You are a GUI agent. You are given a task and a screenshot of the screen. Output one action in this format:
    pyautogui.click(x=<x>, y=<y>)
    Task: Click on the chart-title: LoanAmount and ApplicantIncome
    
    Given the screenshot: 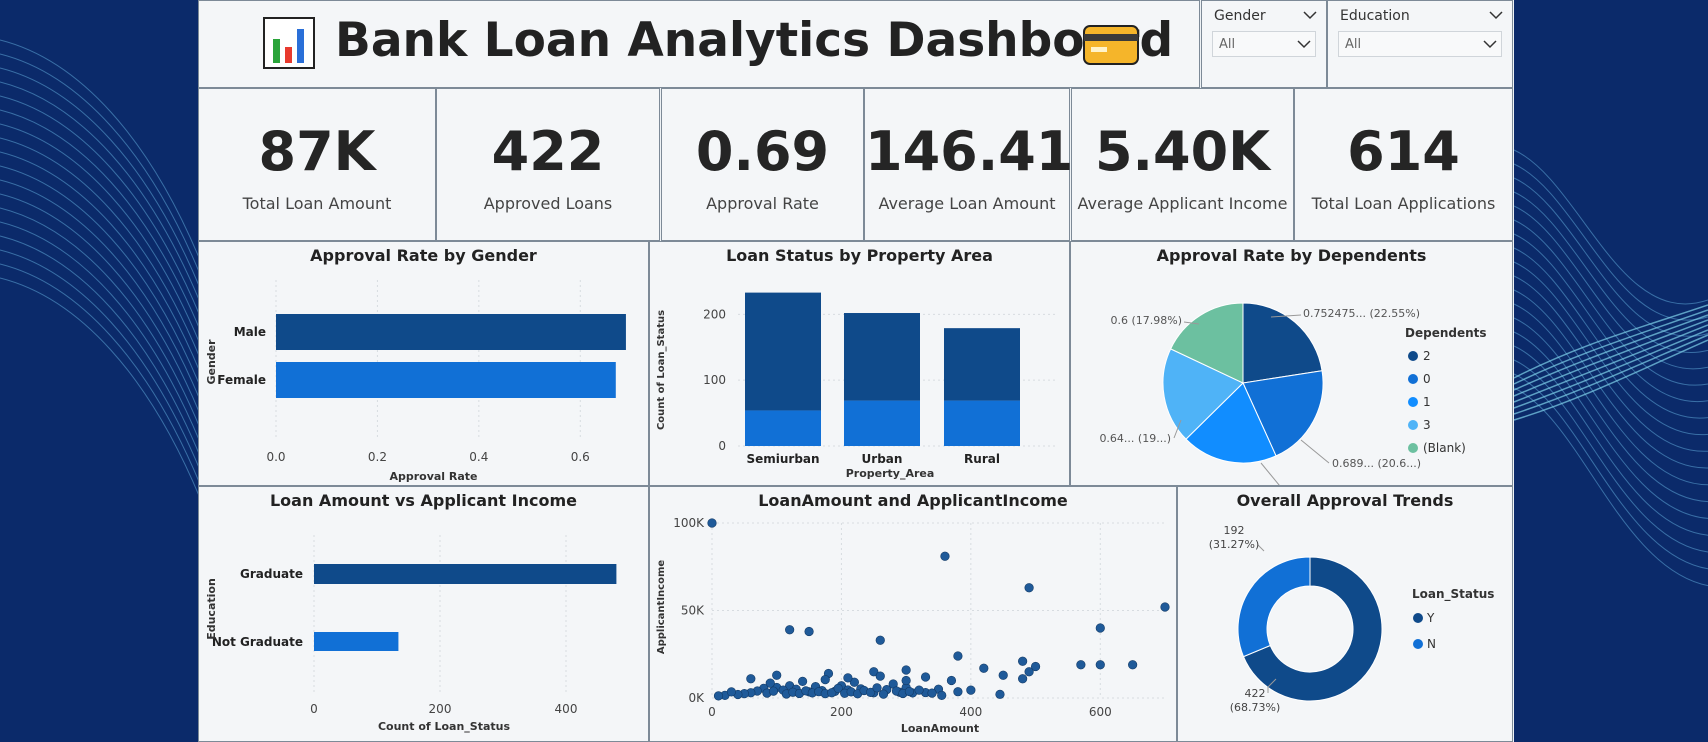 What is the action you would take?
    pyautogui.click(x=913, y=500)
    